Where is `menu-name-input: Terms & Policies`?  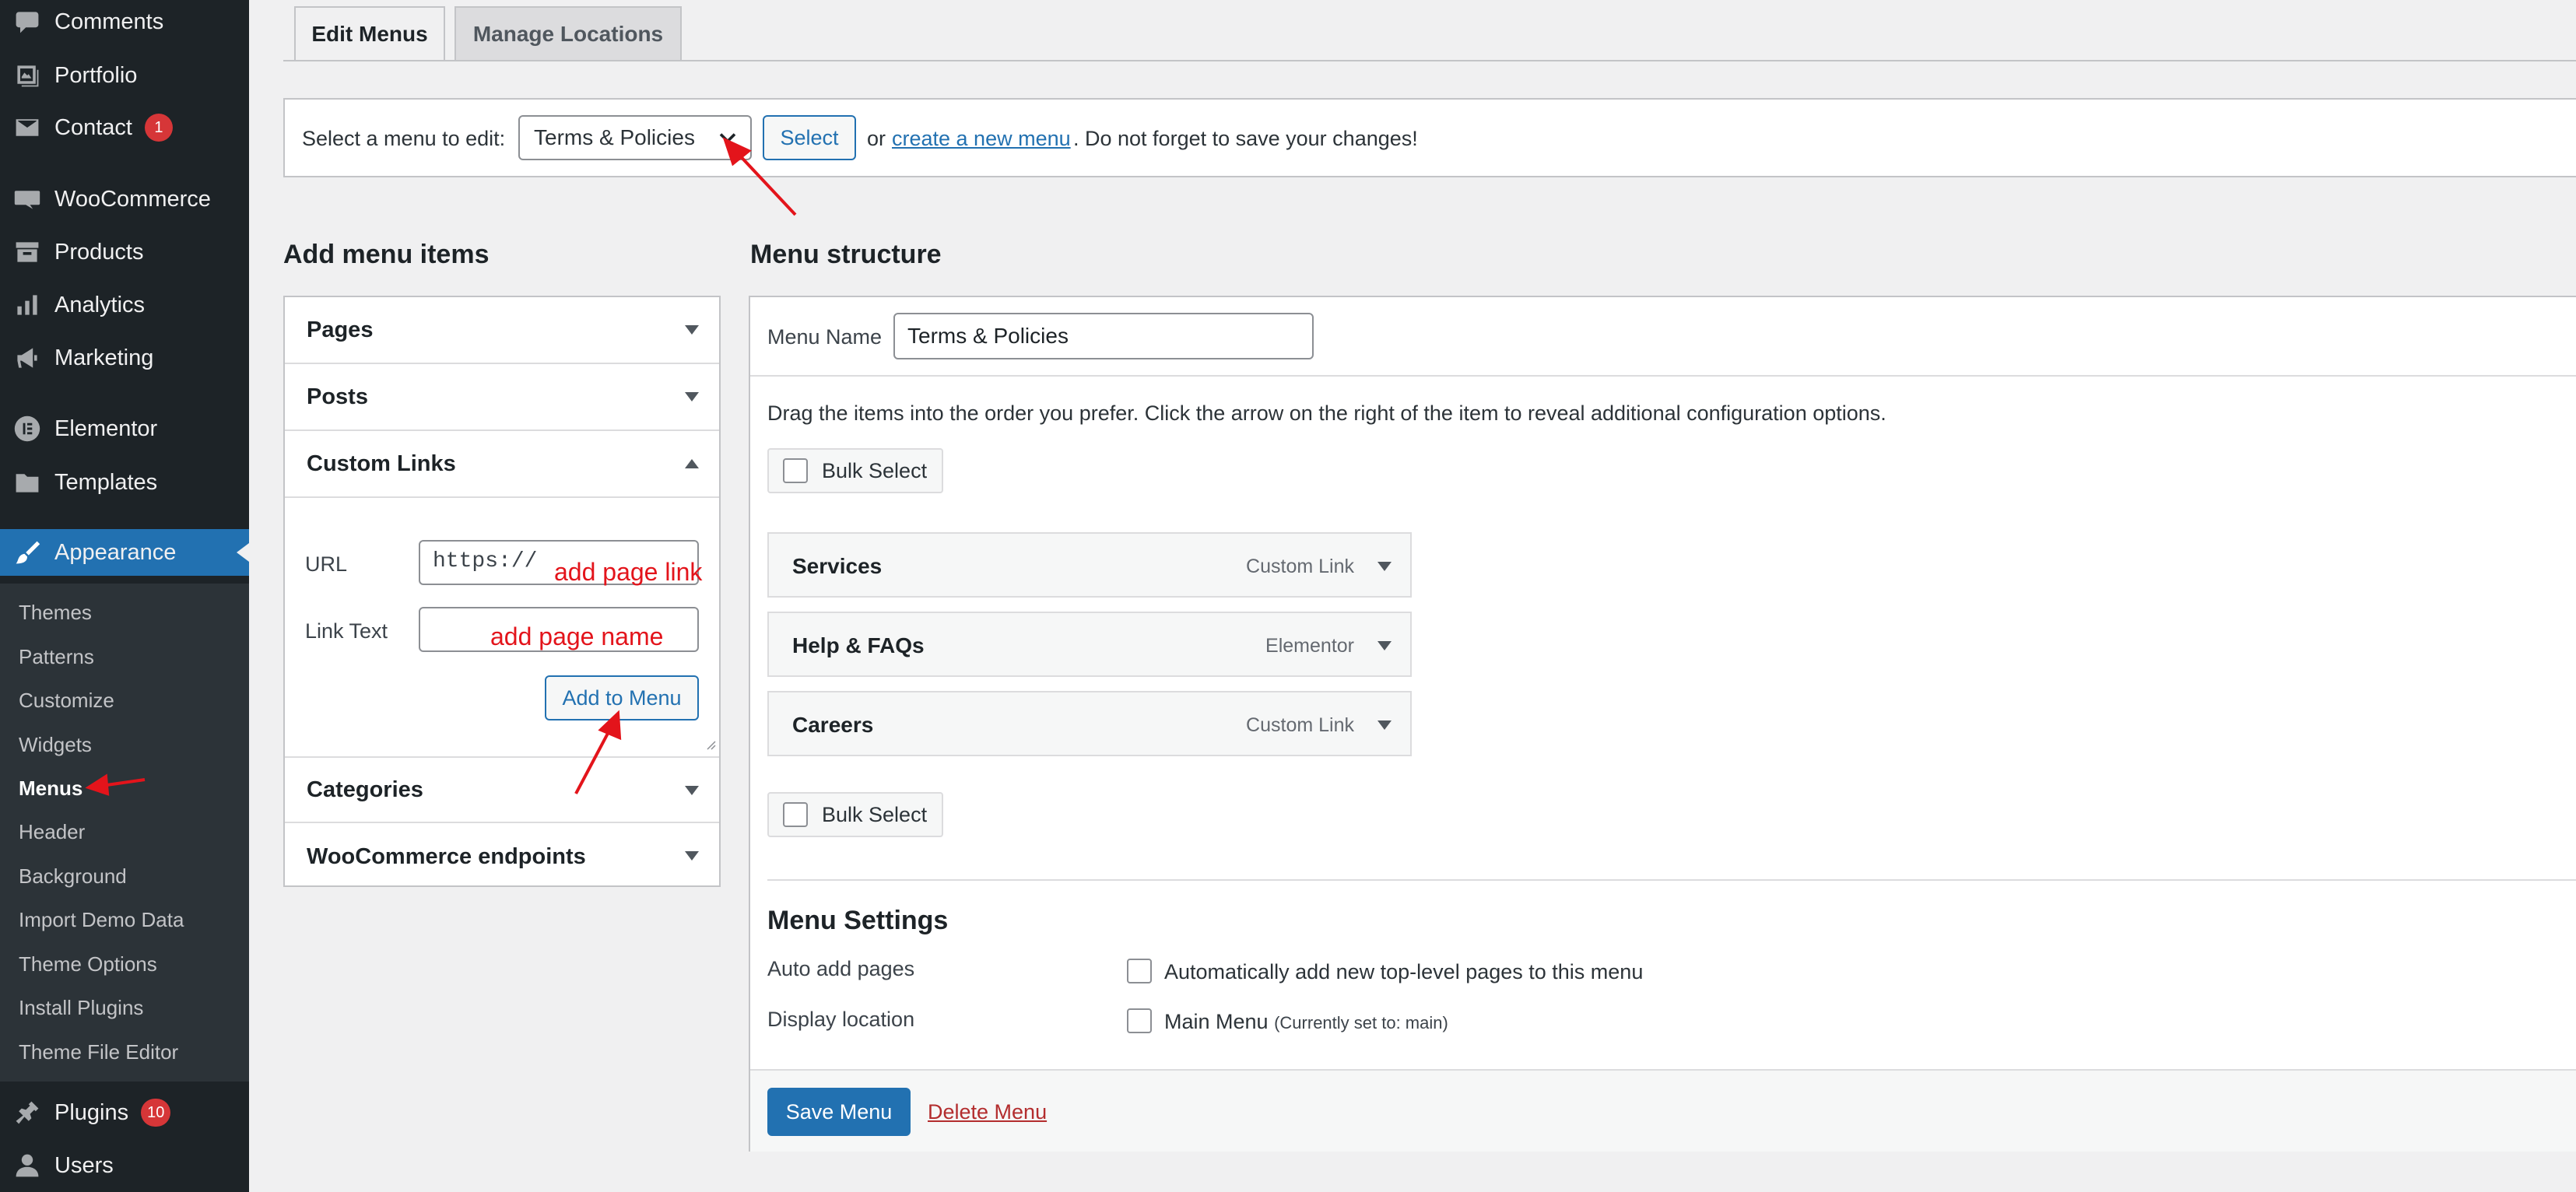 menu-name-input: Terms & Policies is located at coordinates (1104, 336).